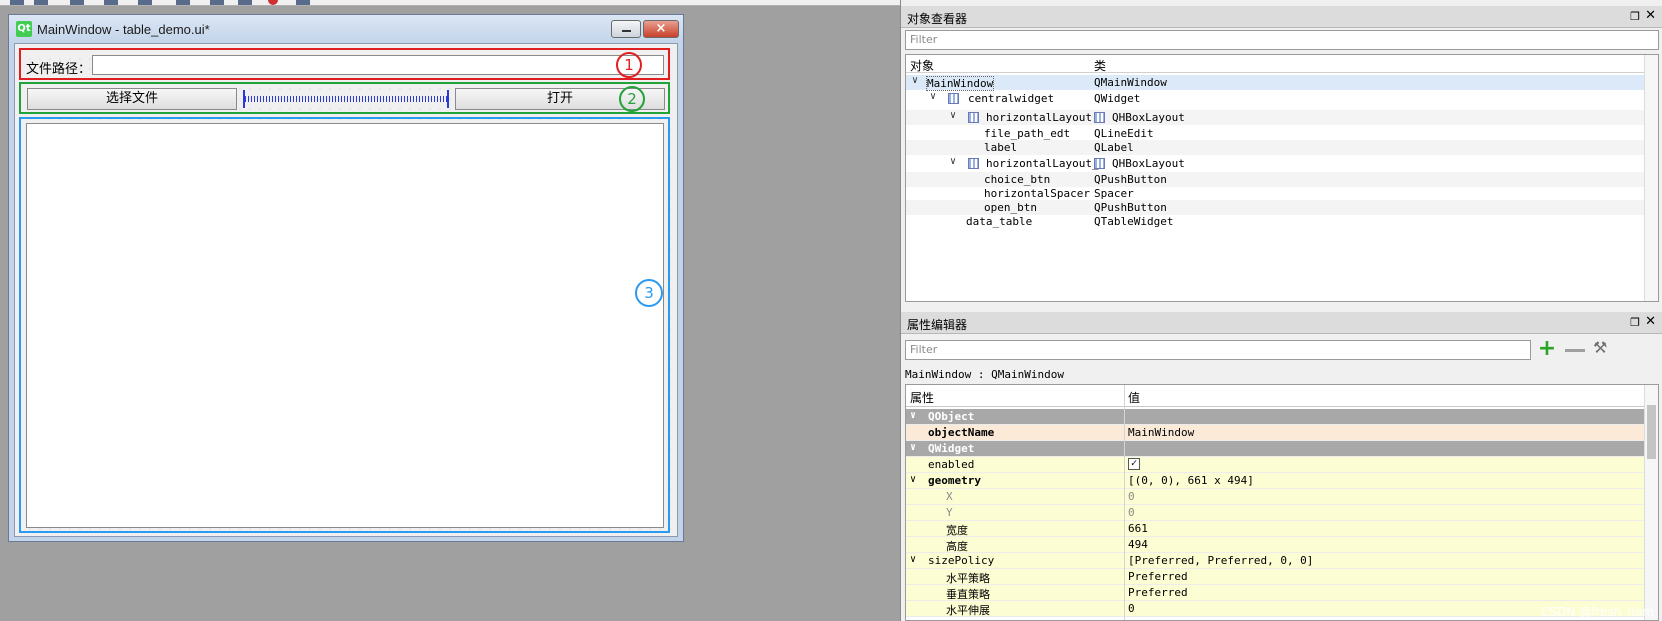  I want to click on stop-icon, so click(273, 2).